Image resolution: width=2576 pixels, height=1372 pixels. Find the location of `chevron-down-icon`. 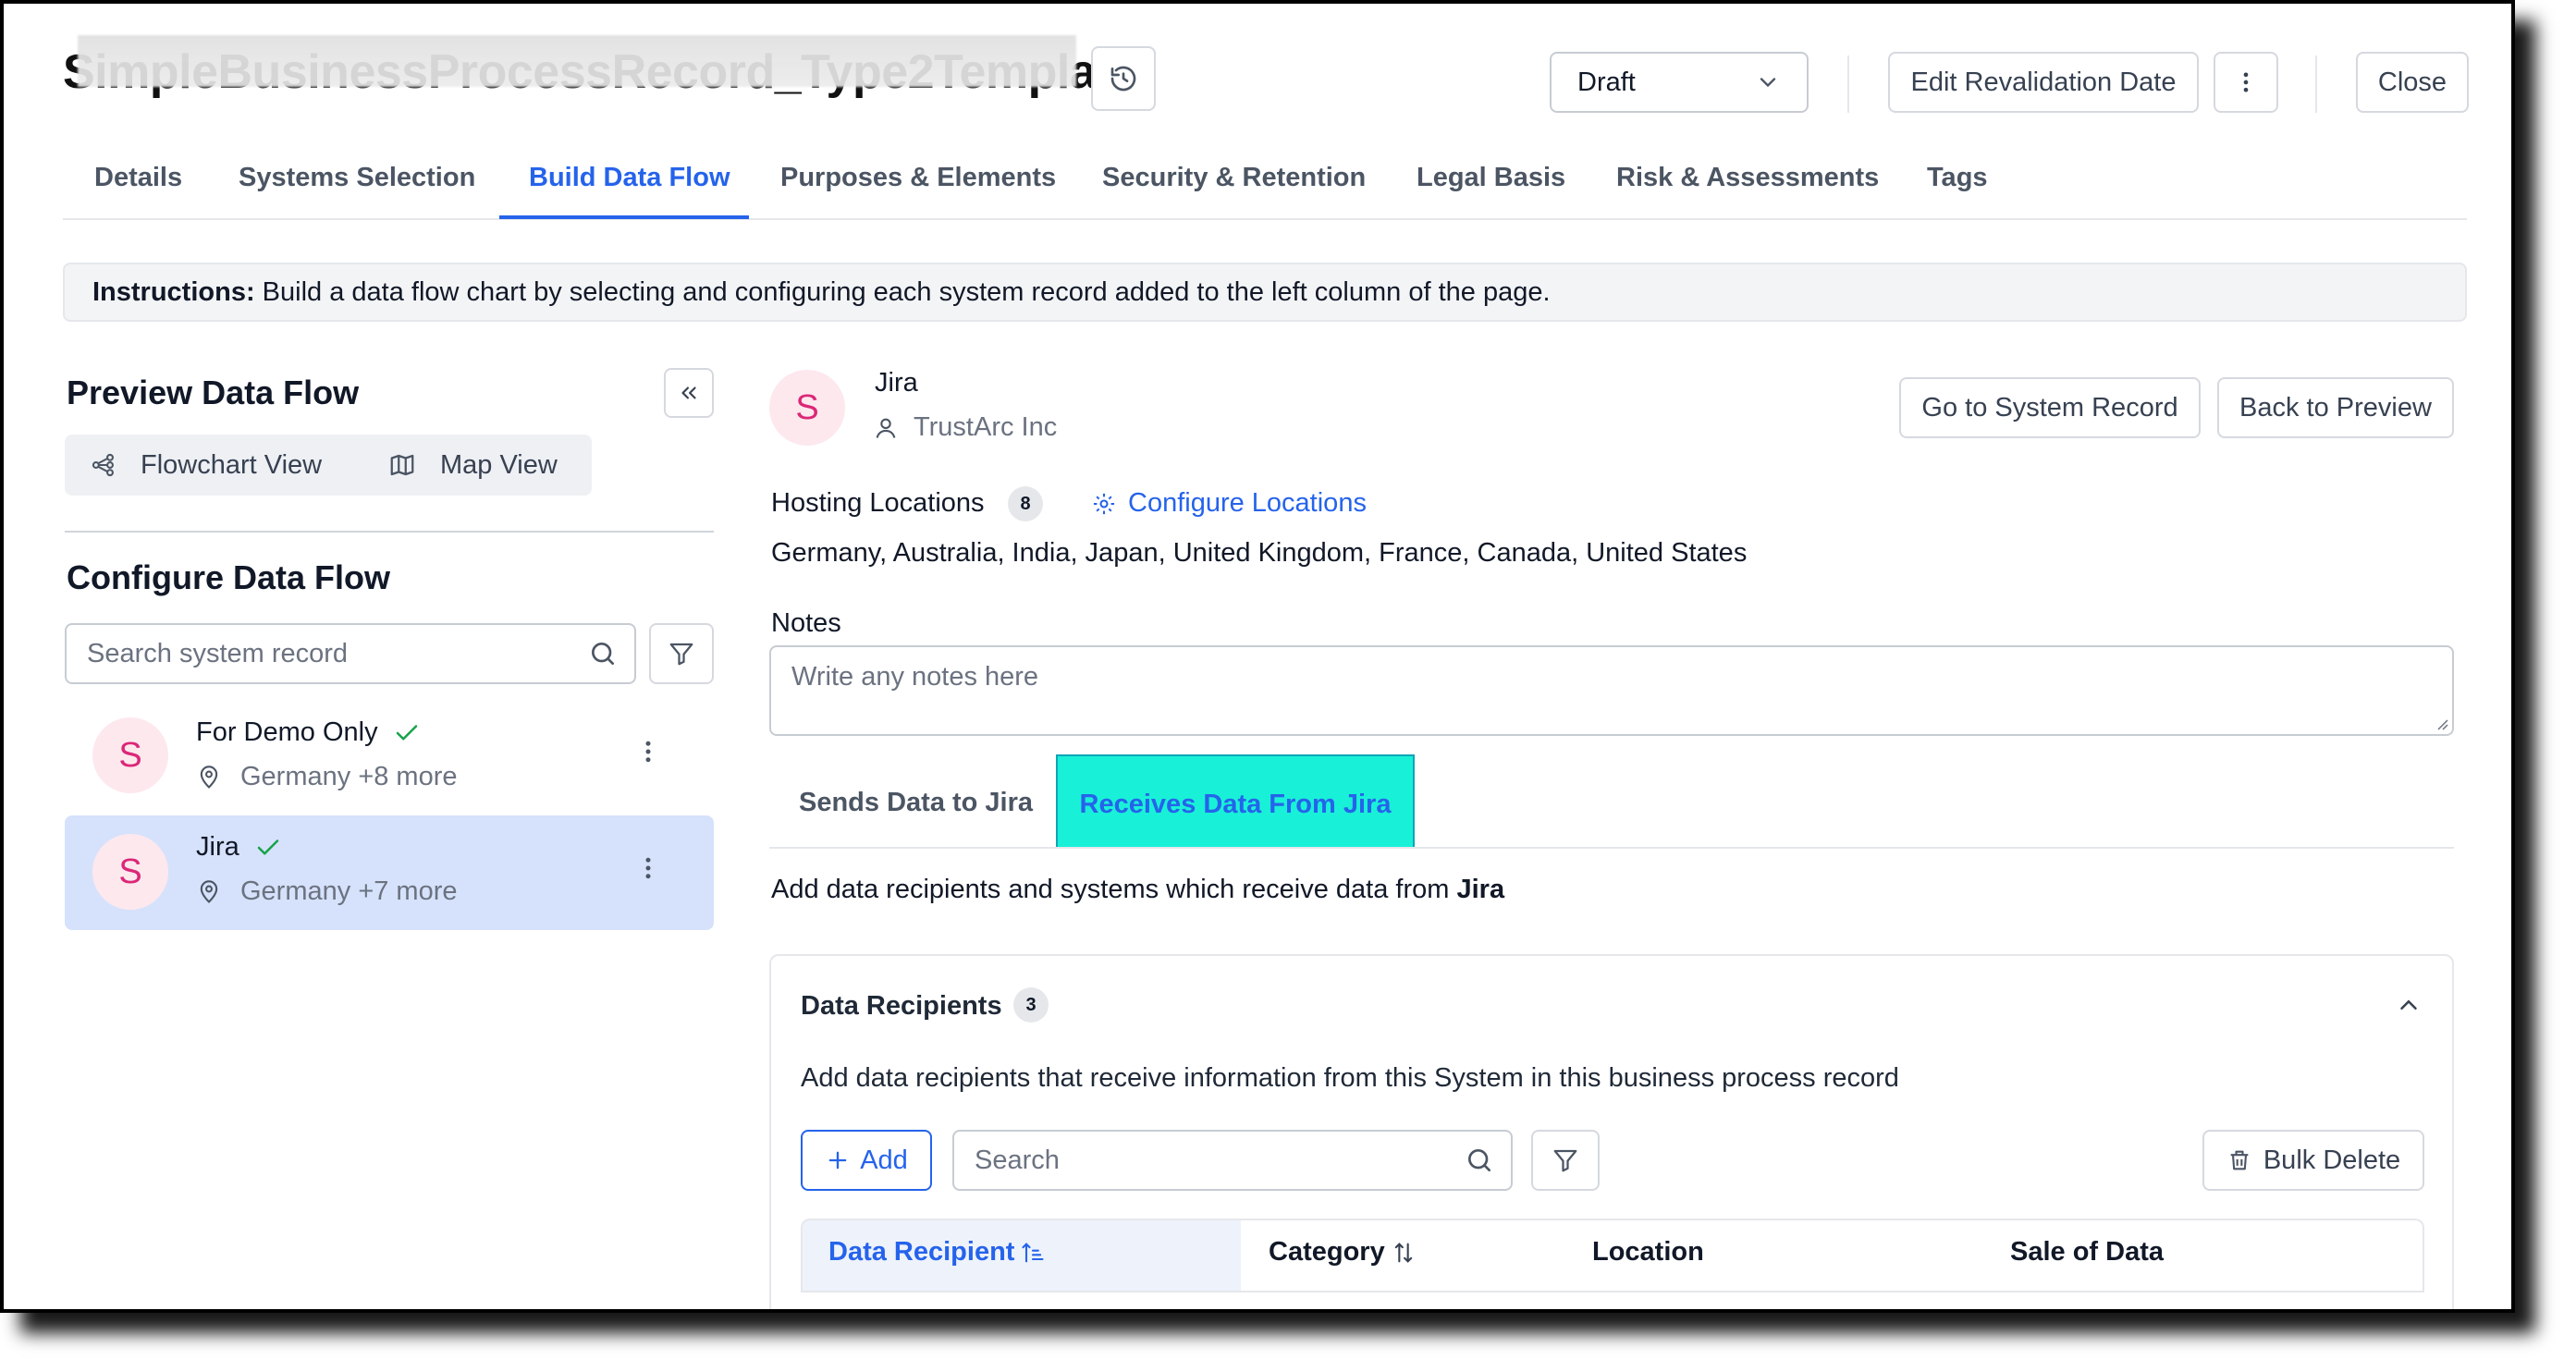

chevron-down-icon is located at coordinates (1768, 82).